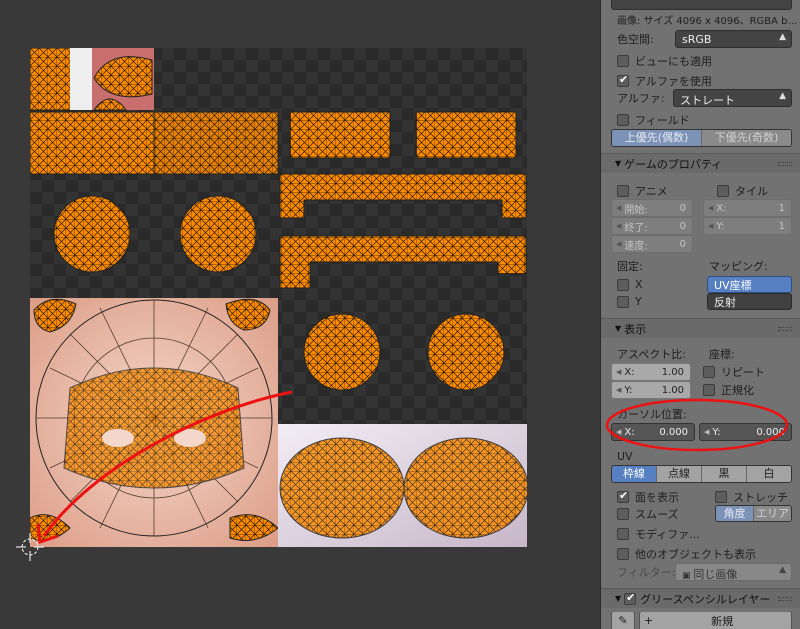  I want to click on filter-dropdown: ▣ 同じ画像 ▲, so click(733, 572).